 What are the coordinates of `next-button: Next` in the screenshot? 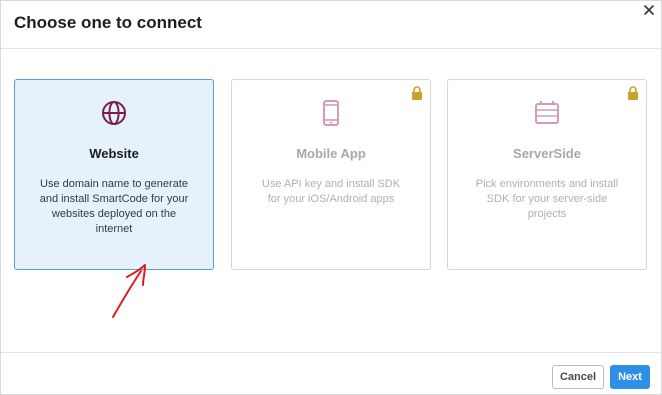 It's located at (630, 377).